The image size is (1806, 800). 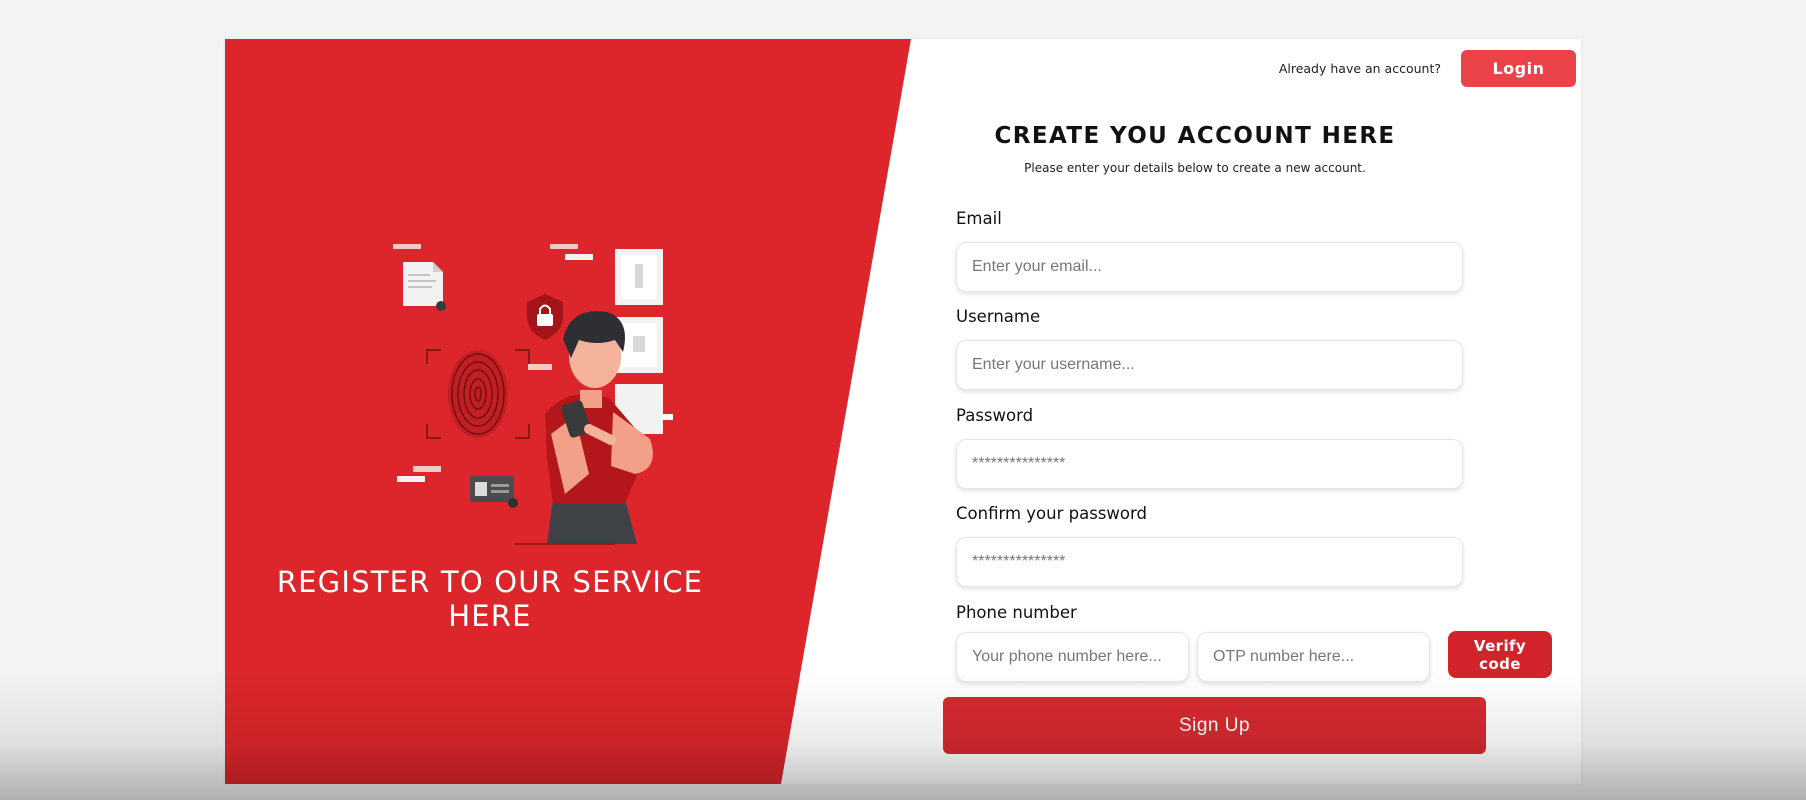 I want to click on phone-number-input, so click(x=1072, y=657).